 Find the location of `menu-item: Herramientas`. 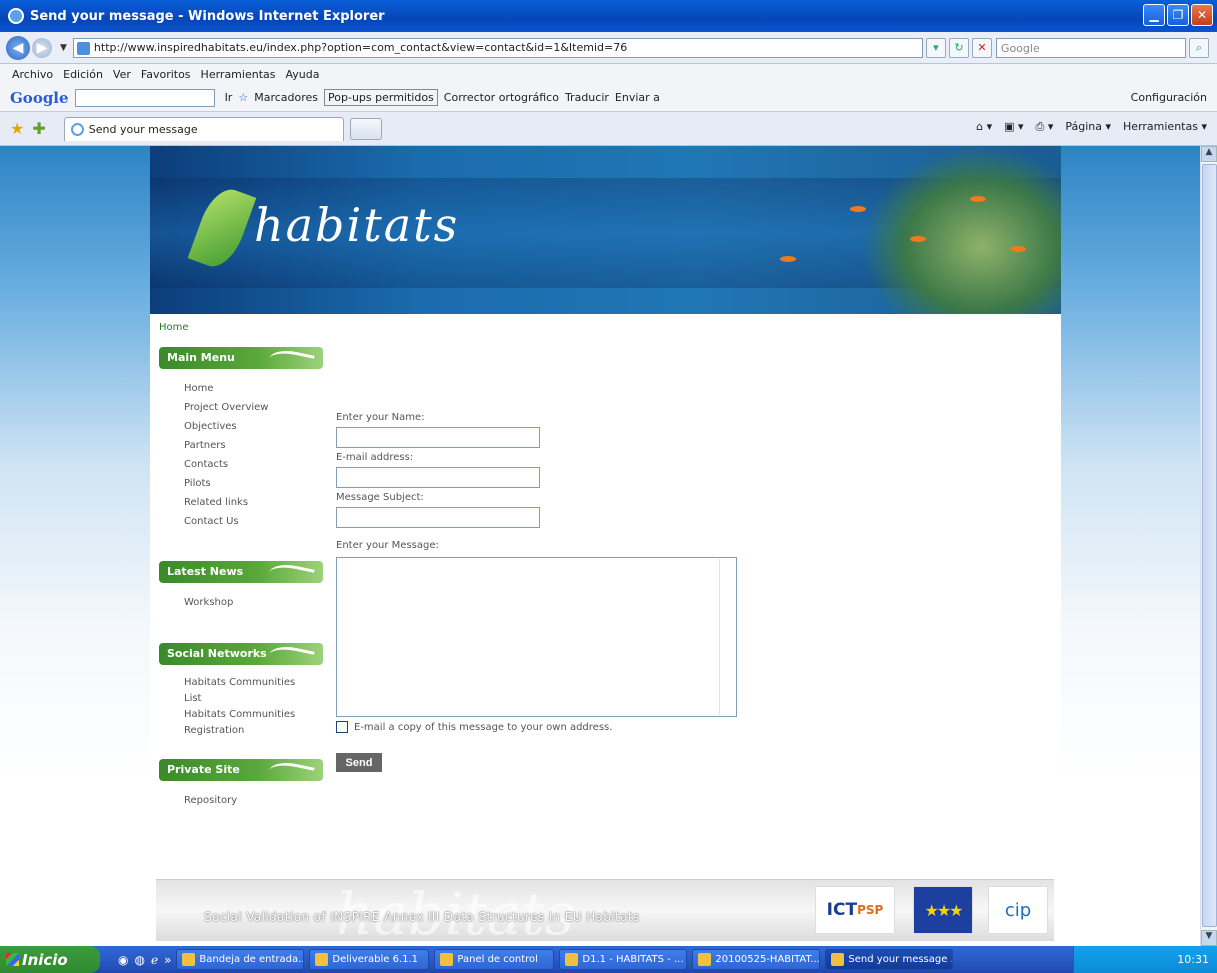

menu-item: Herramientas is located at coordinates (238, 74).